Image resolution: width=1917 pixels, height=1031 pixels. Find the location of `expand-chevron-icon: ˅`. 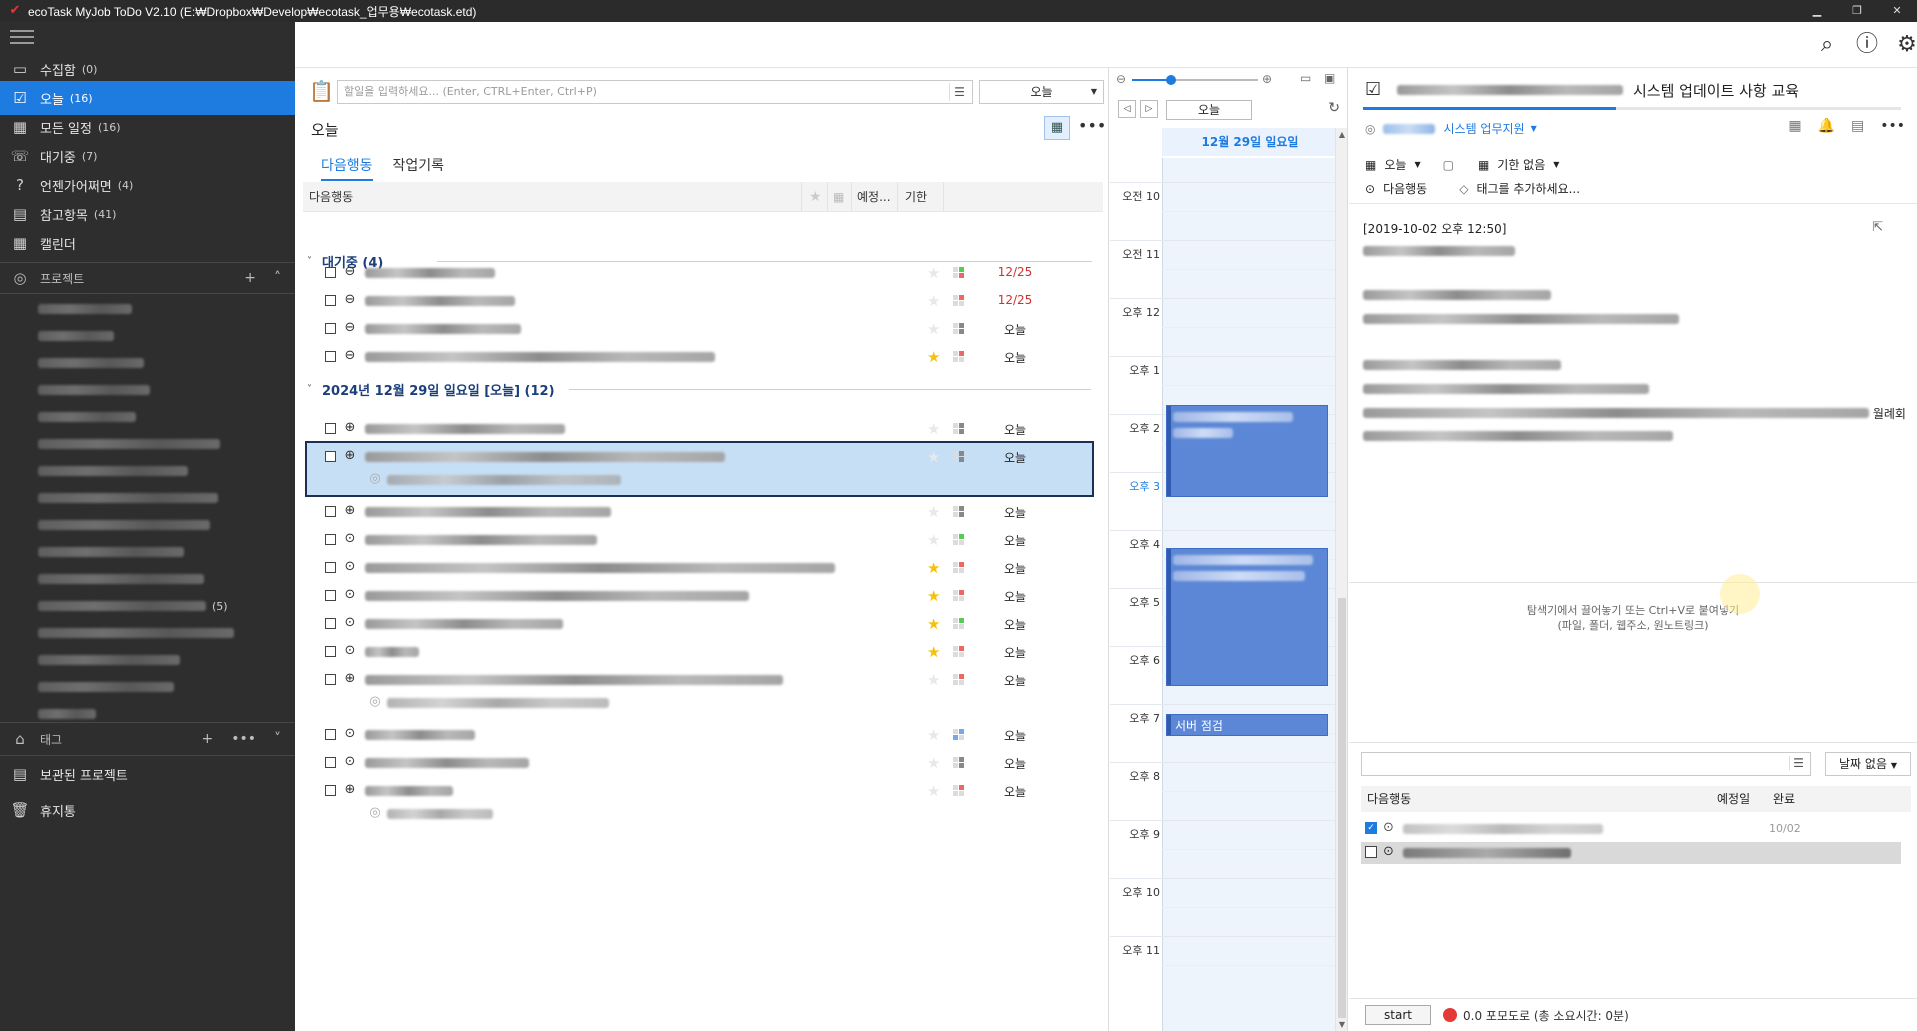

expand-chevron-icon: ˅ is located at coordinates (277, 739).